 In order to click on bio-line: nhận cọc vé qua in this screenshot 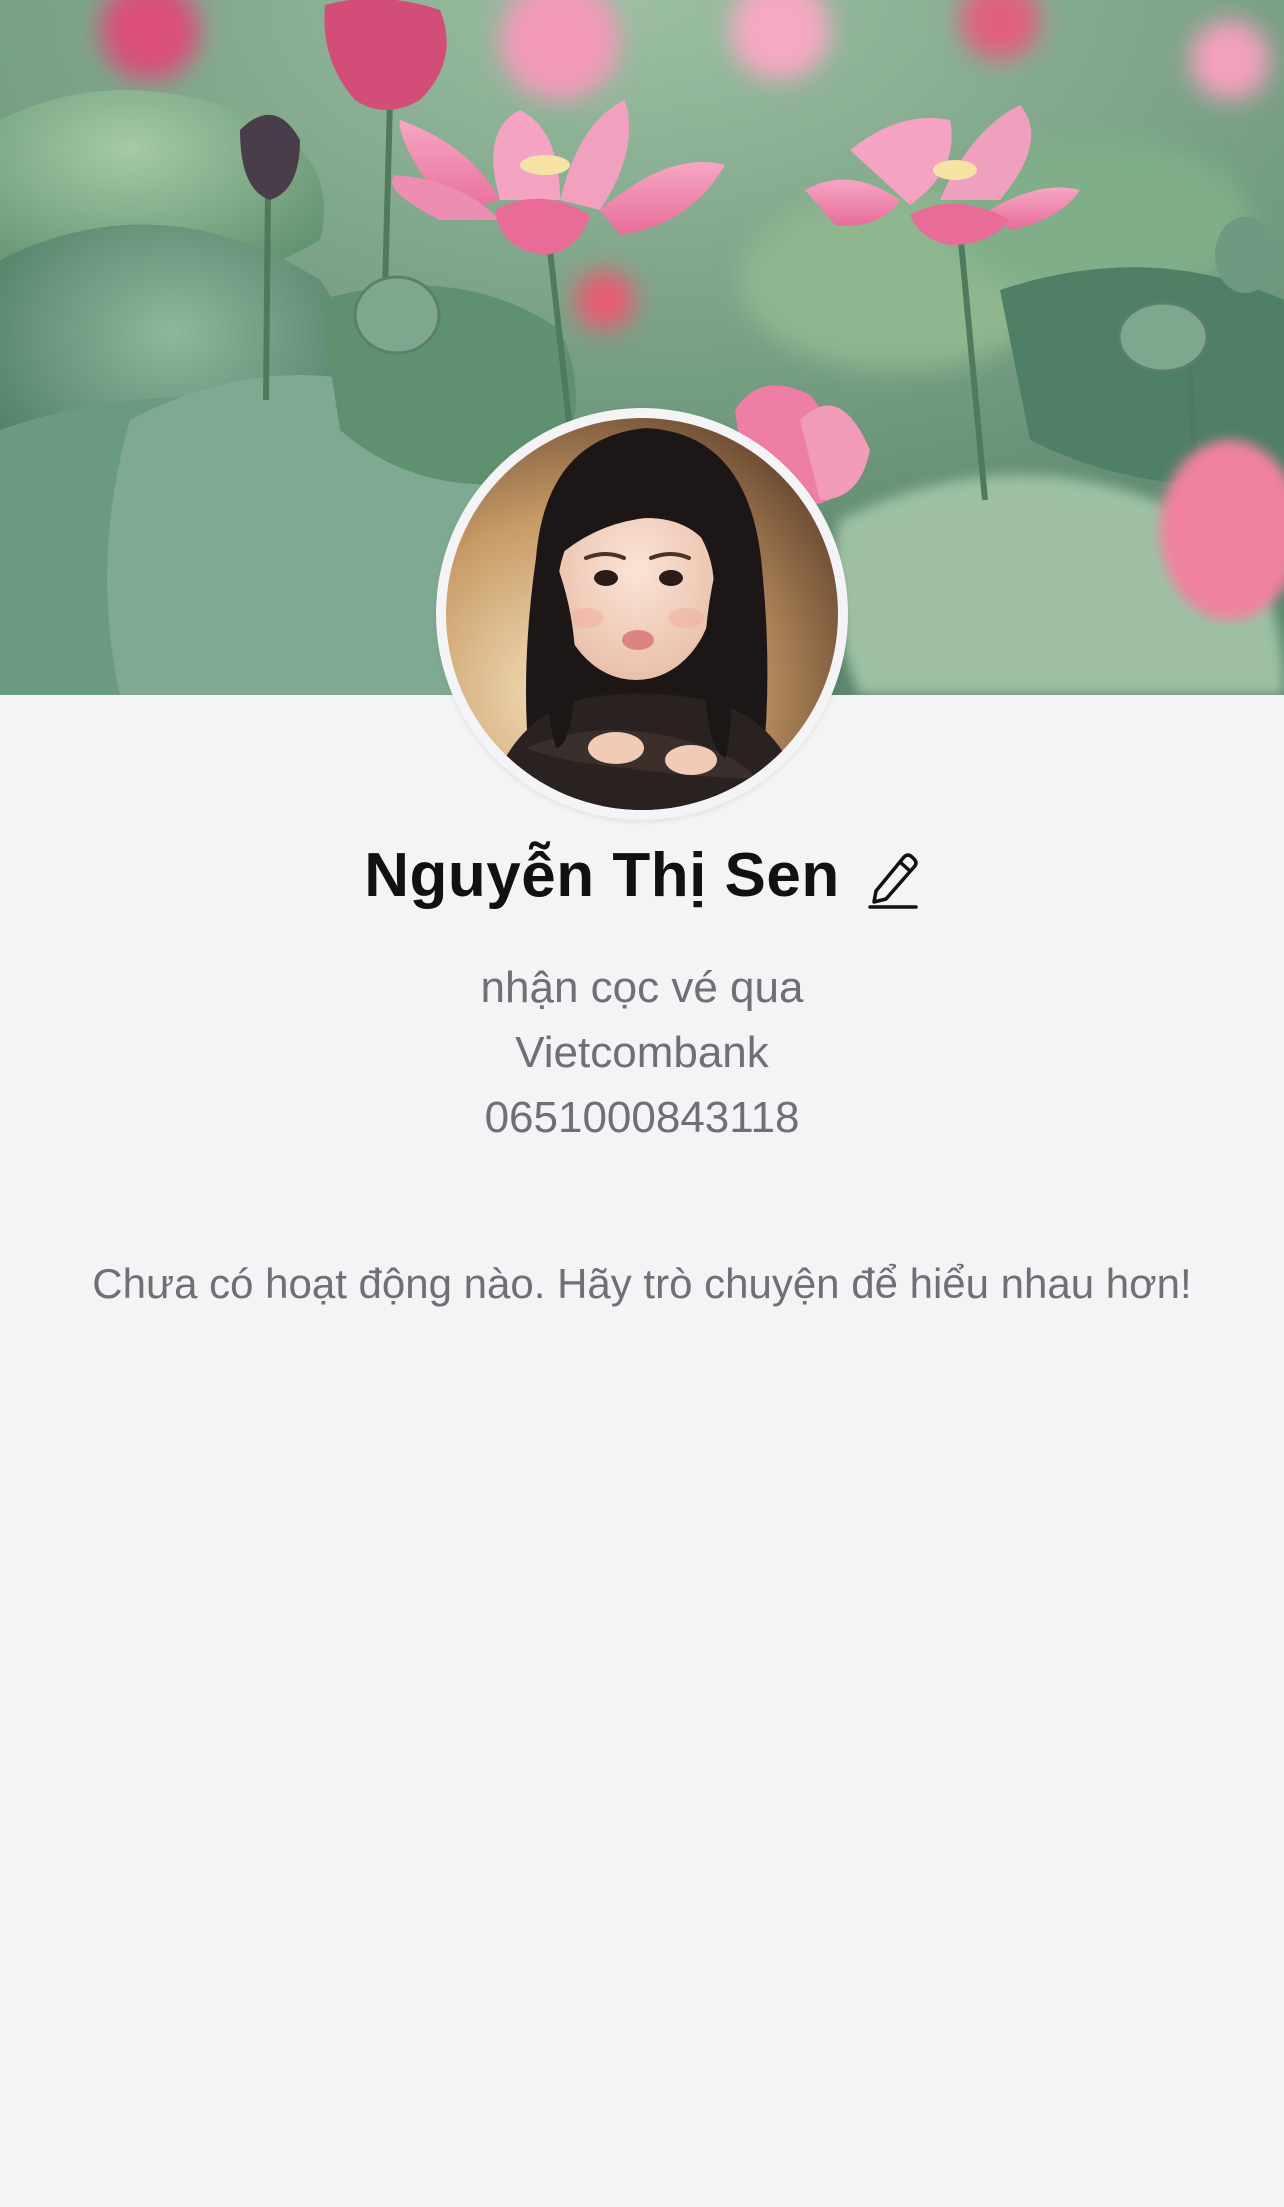, I will do `click(642, 987)`.